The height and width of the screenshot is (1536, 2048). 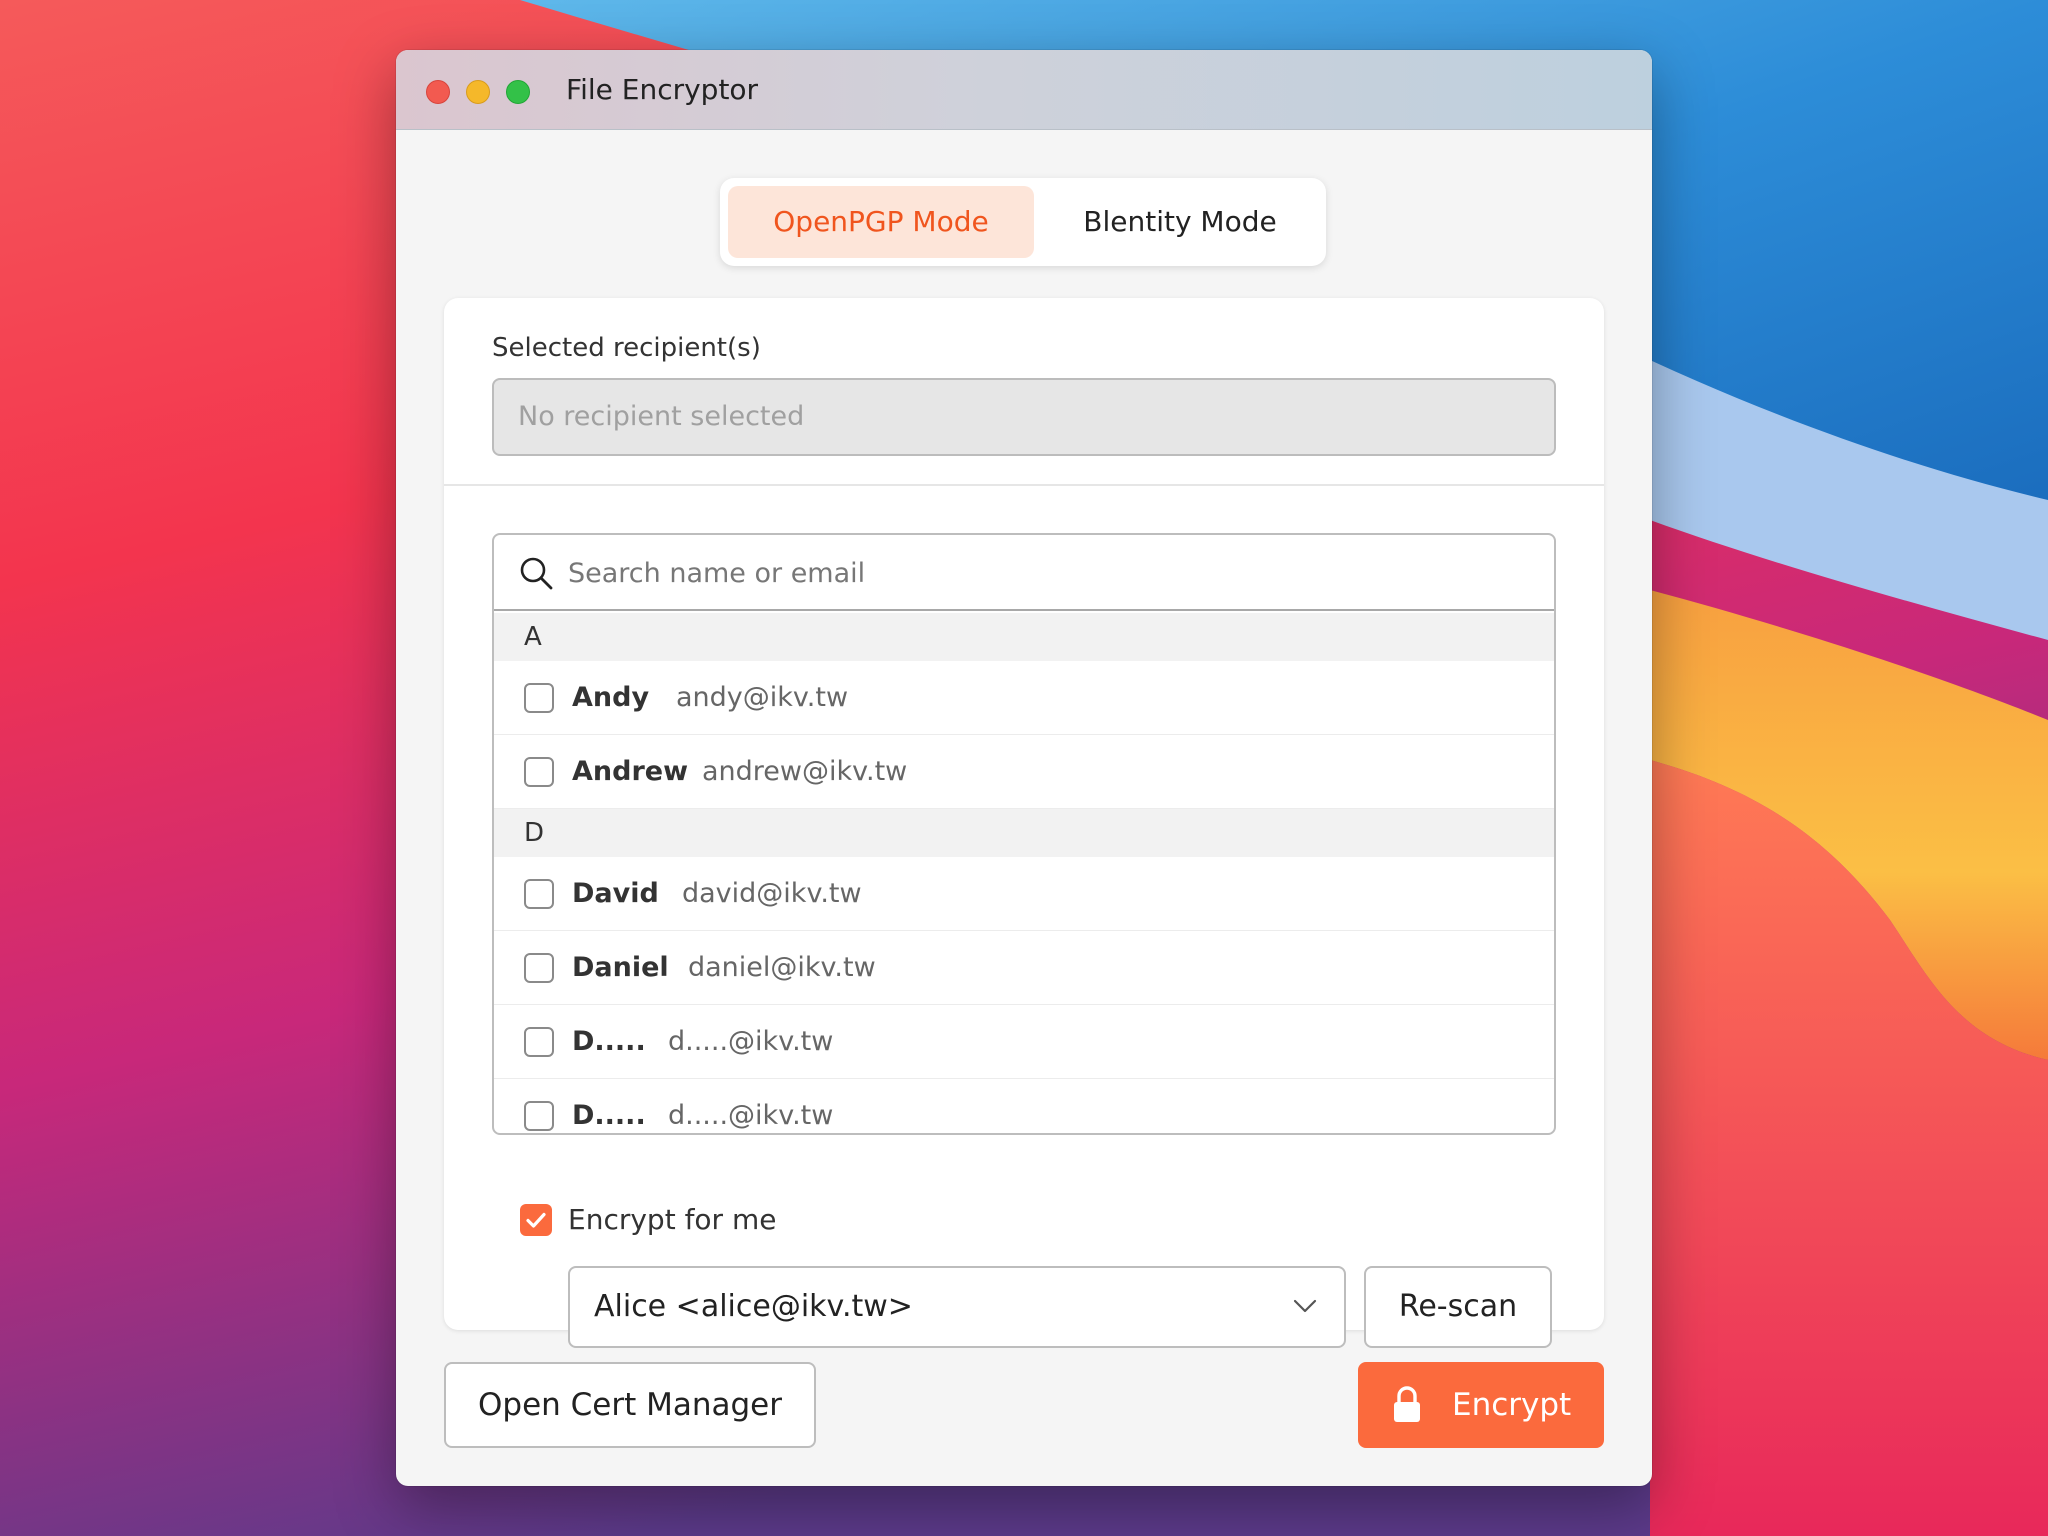 I want to click on group-header-a: A, so click(x=1024, y=637).